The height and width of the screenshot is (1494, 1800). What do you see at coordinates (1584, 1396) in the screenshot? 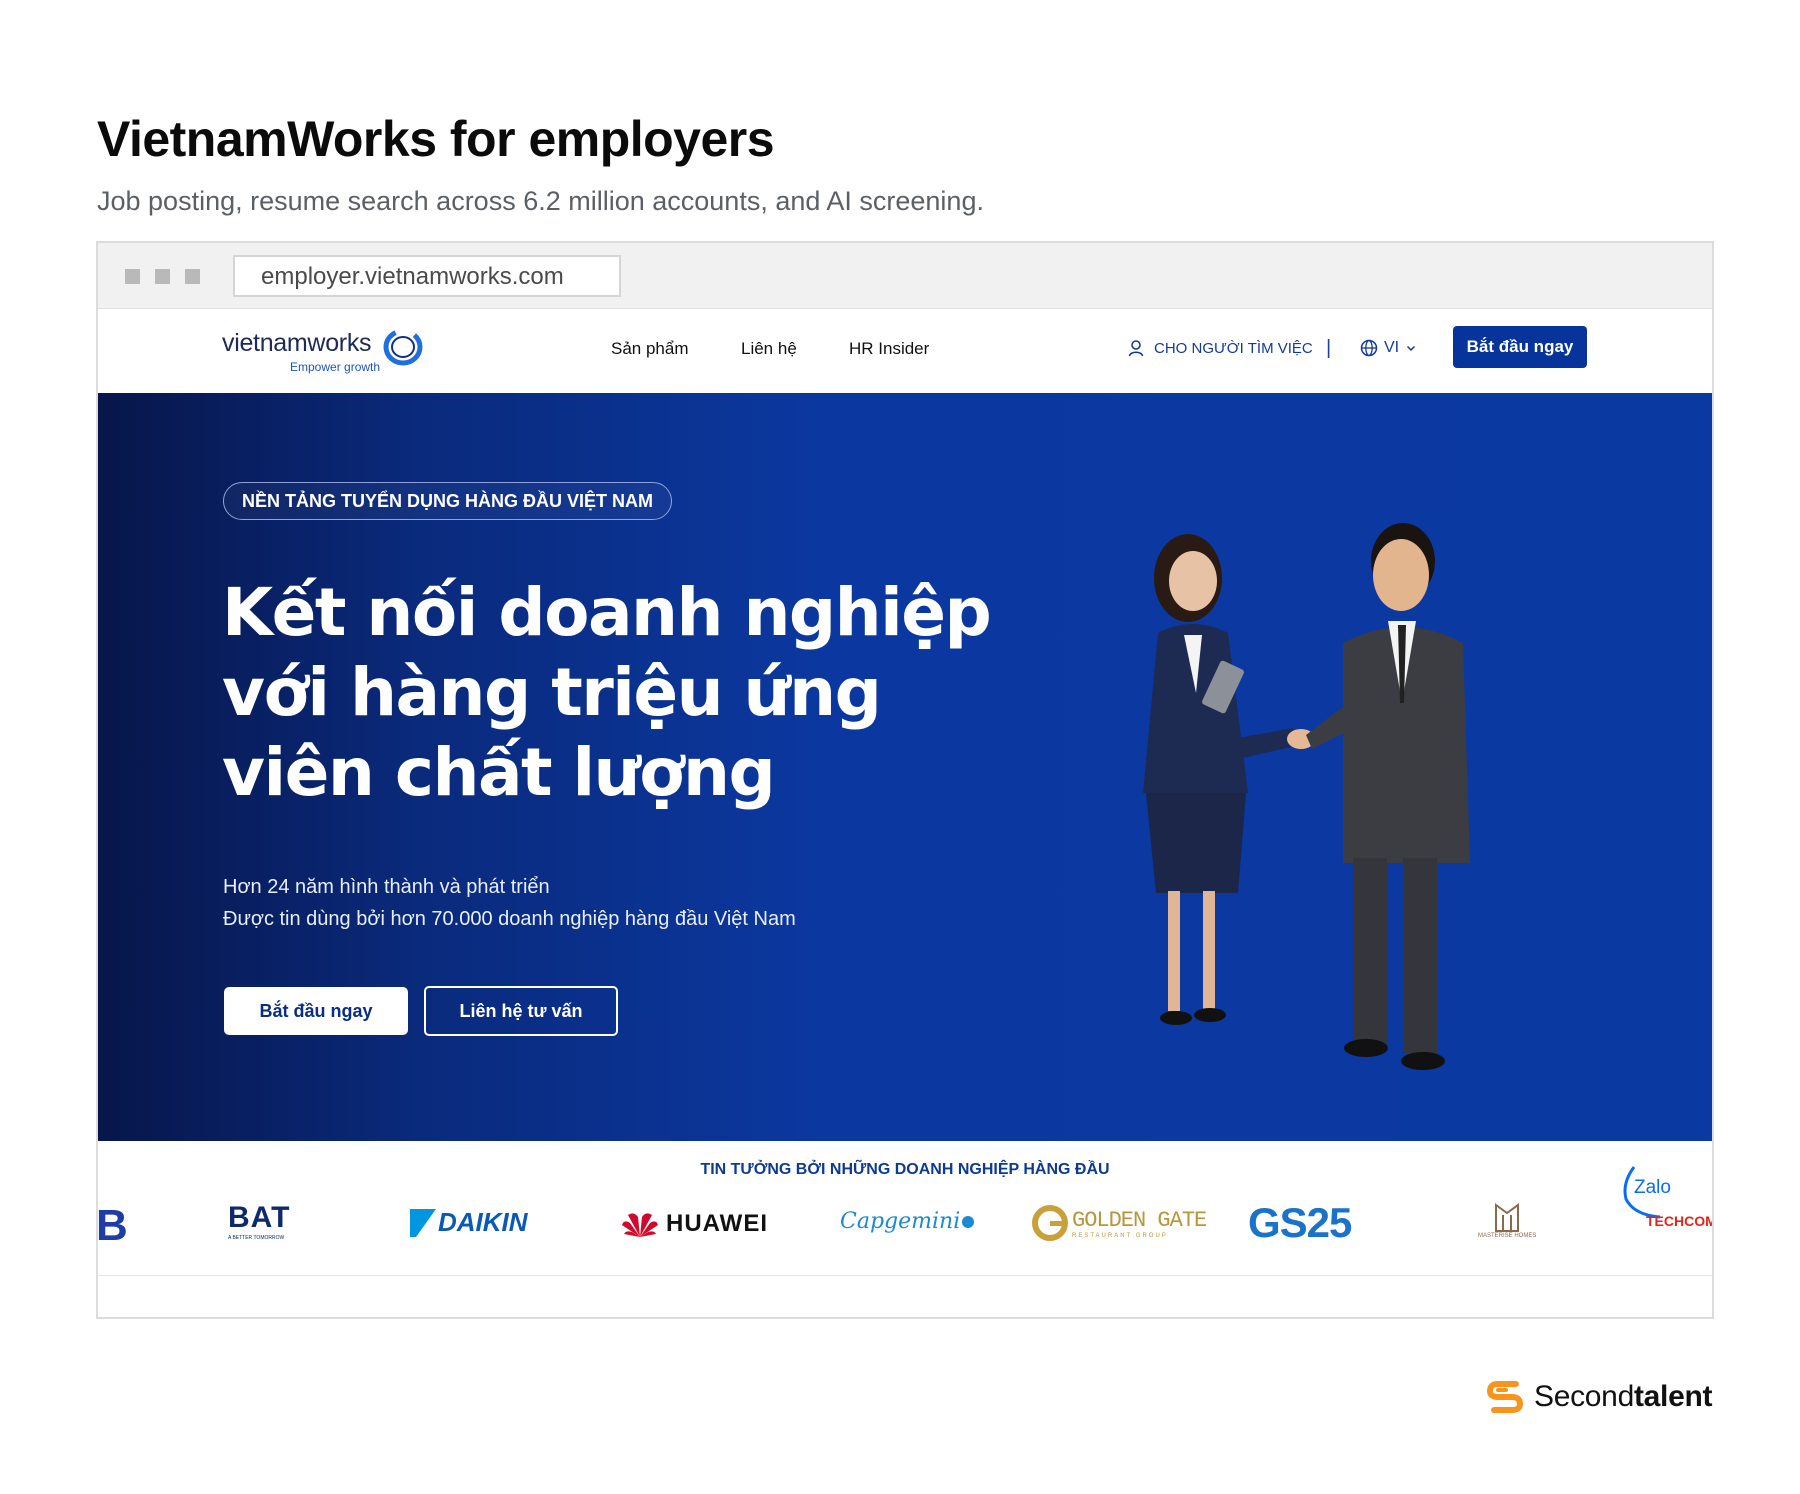
I see `brand-name-regular: Second` at bounding box center [1584, 1396].